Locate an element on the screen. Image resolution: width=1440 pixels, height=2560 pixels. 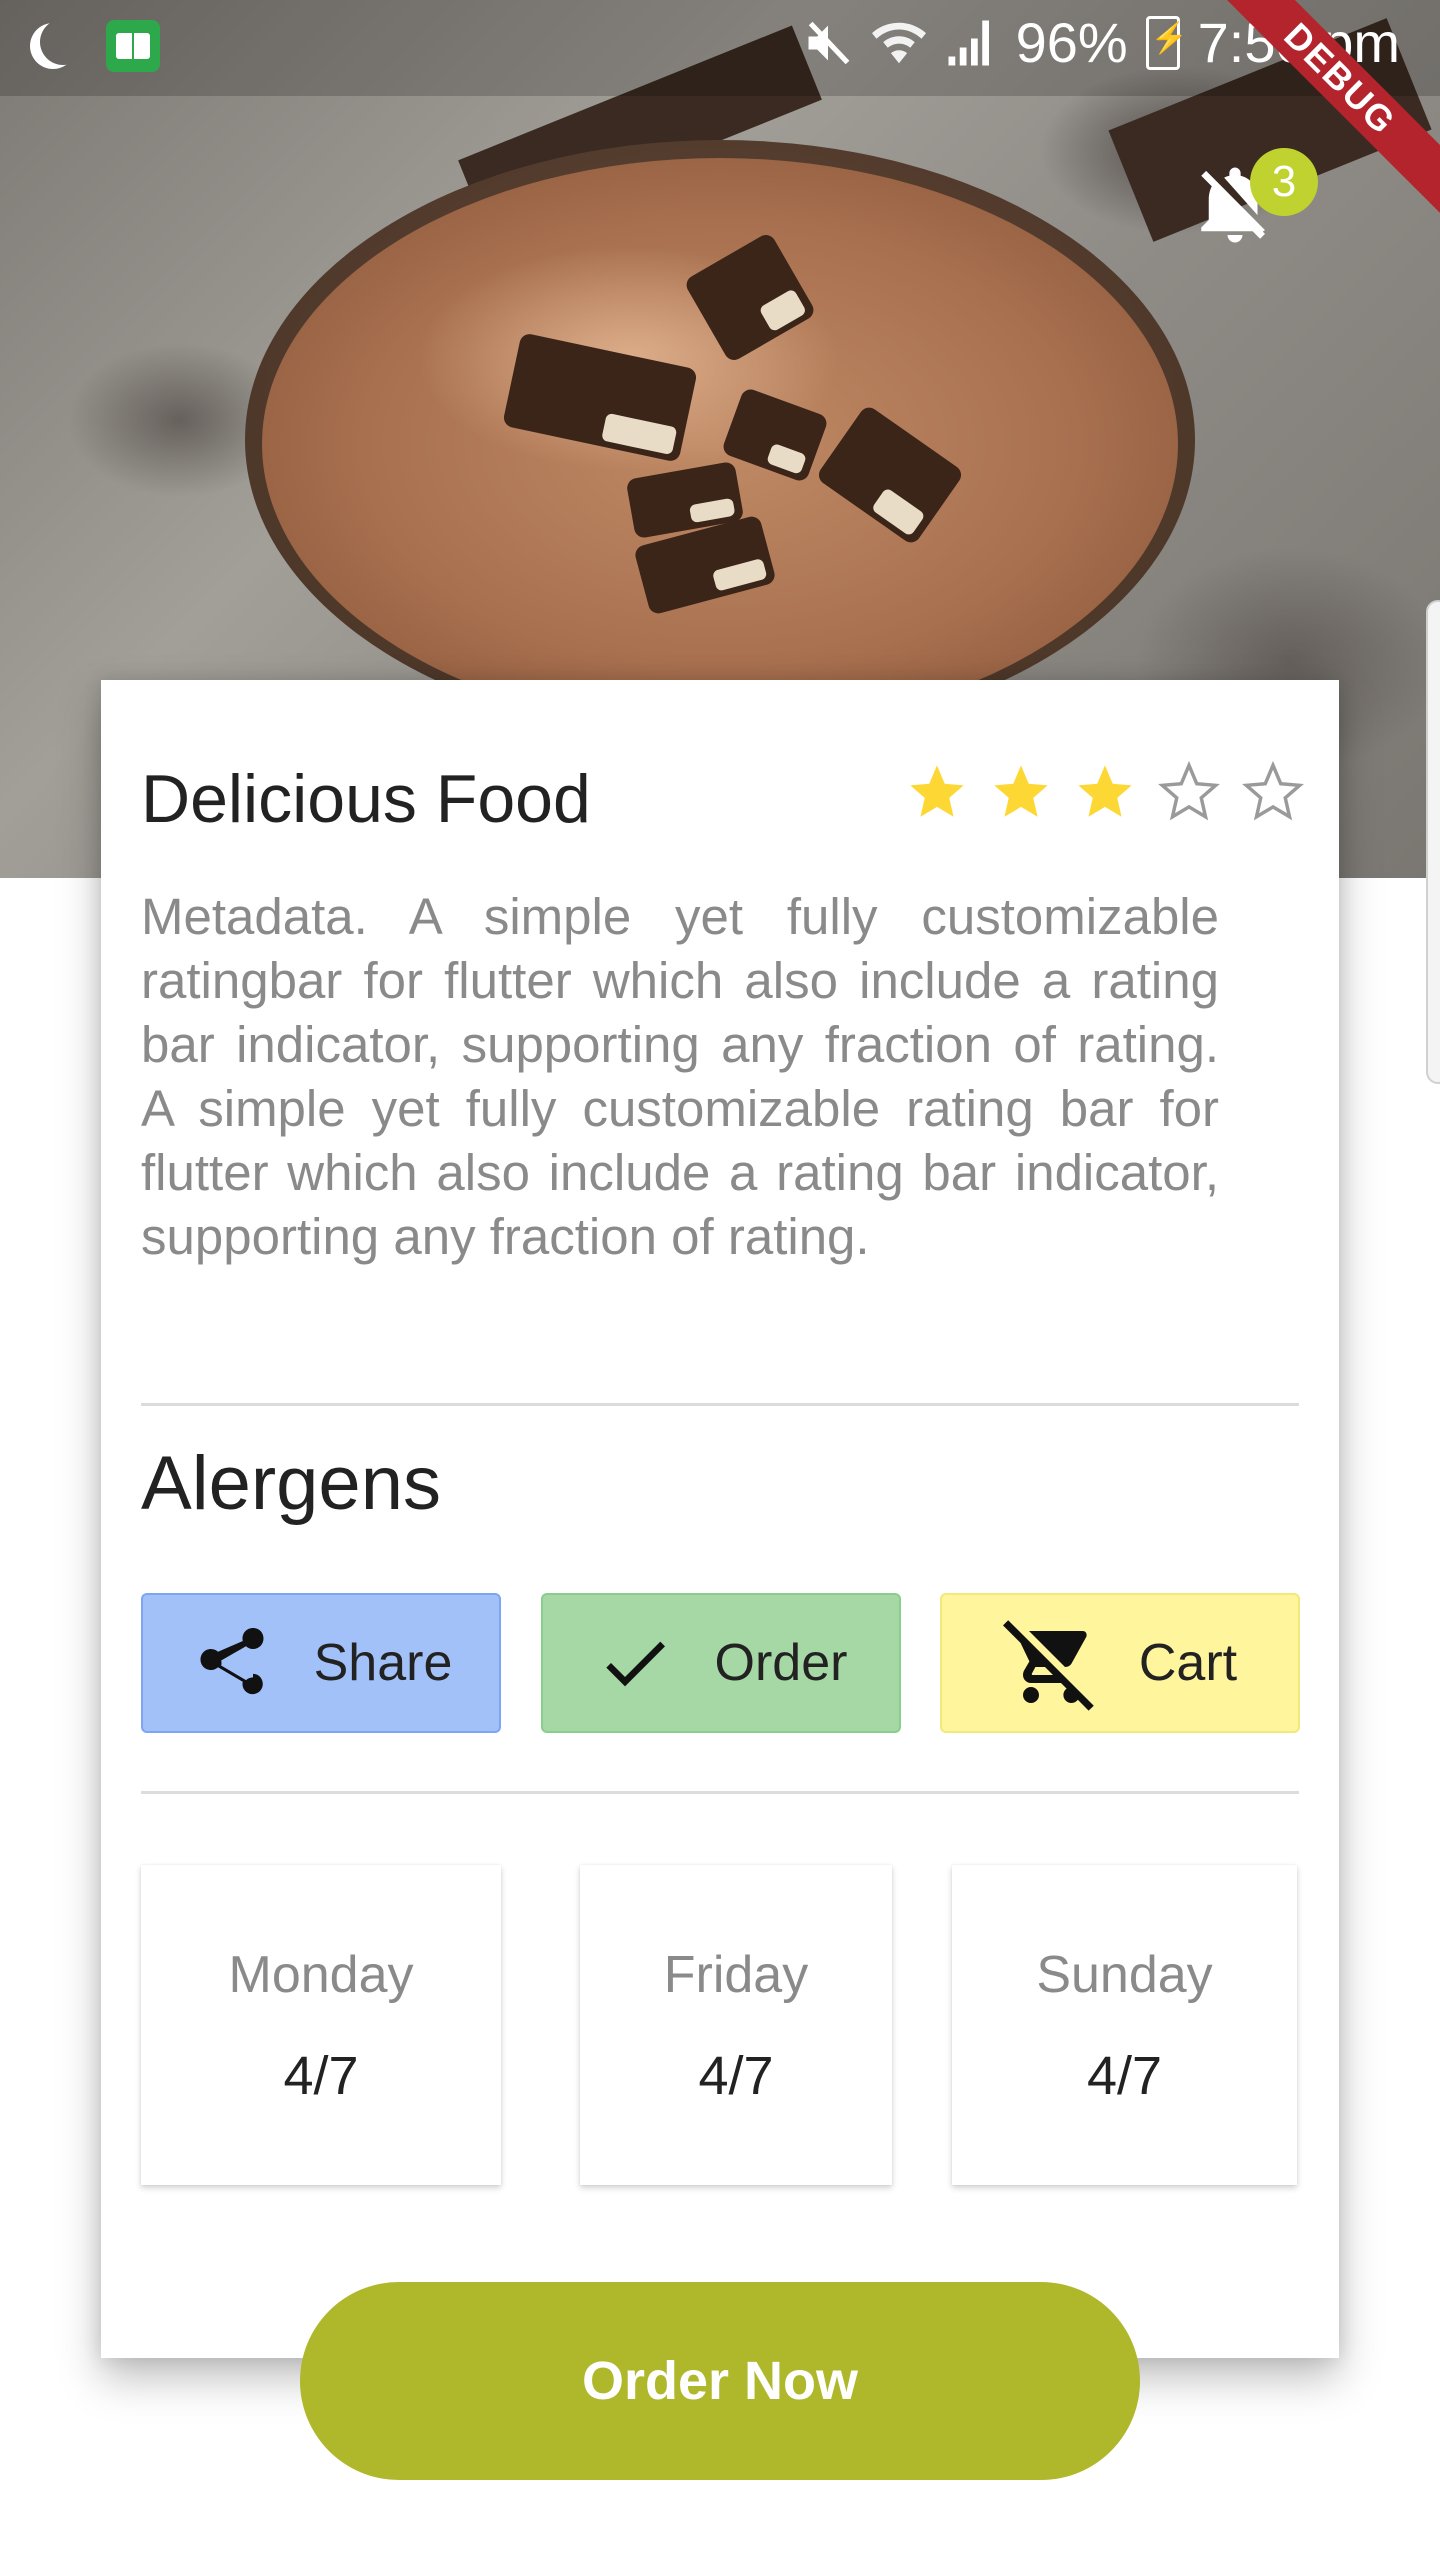
day-name: Sunday is located at coordinates (1124, 1975).